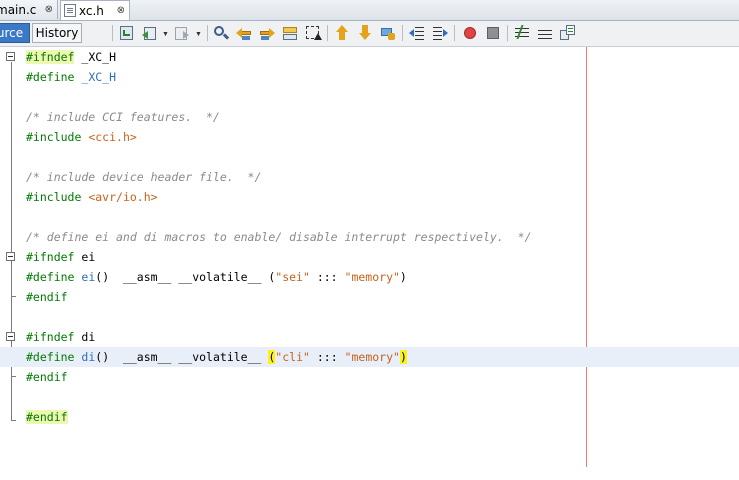  Describe the element at coordinates (521, 33) in the screenshot. I see `comment-icon` at that location.